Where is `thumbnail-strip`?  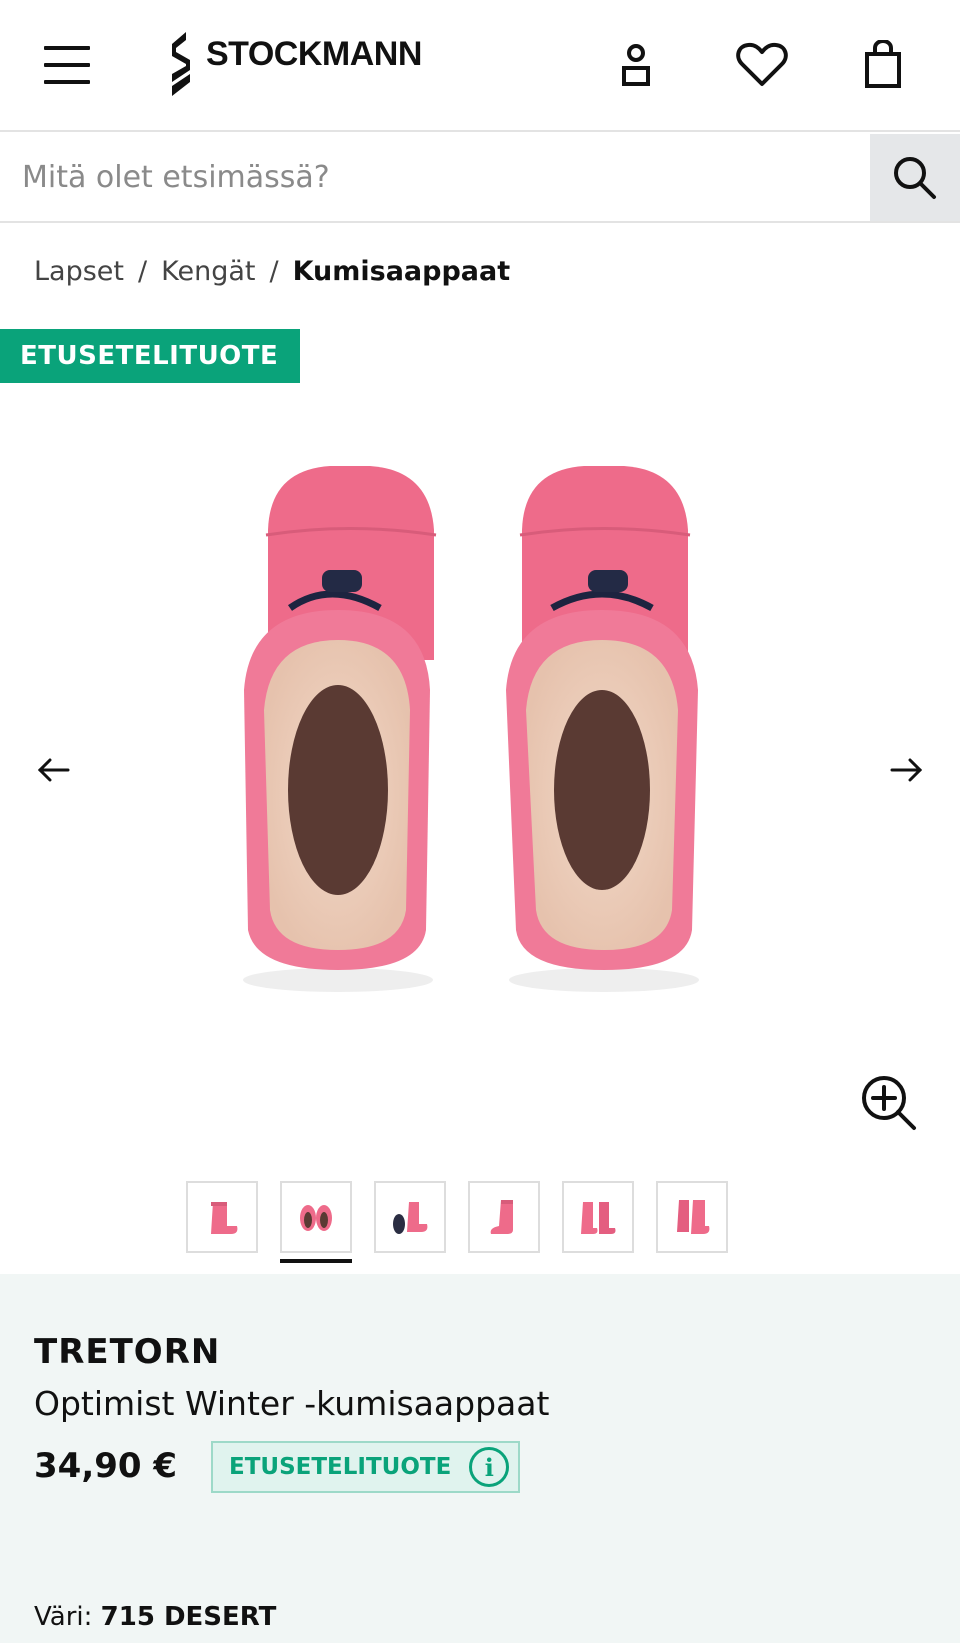 thumbnail-strip is located at coordinates (468, 1222).